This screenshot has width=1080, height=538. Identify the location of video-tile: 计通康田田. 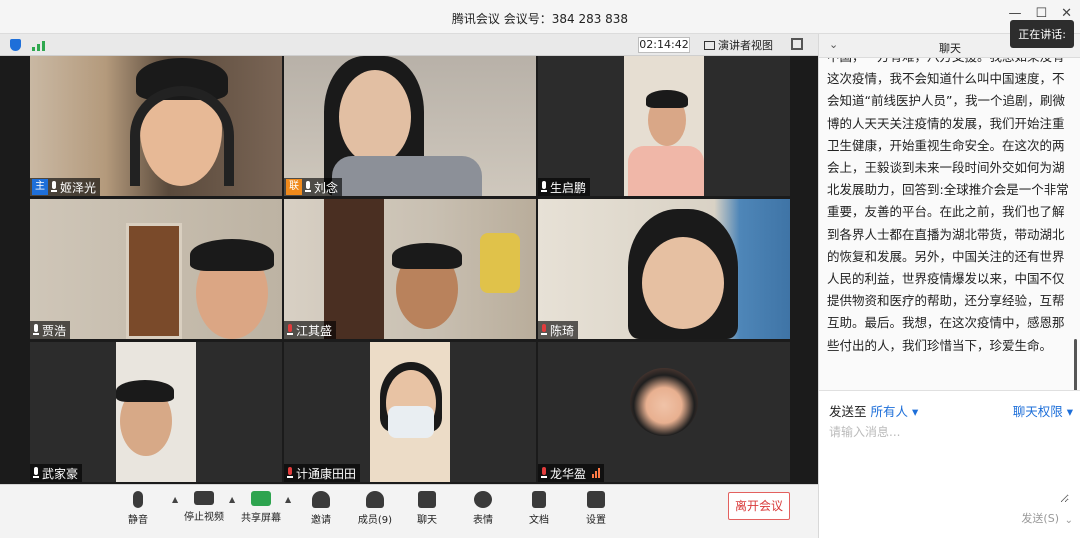
(410, 412).